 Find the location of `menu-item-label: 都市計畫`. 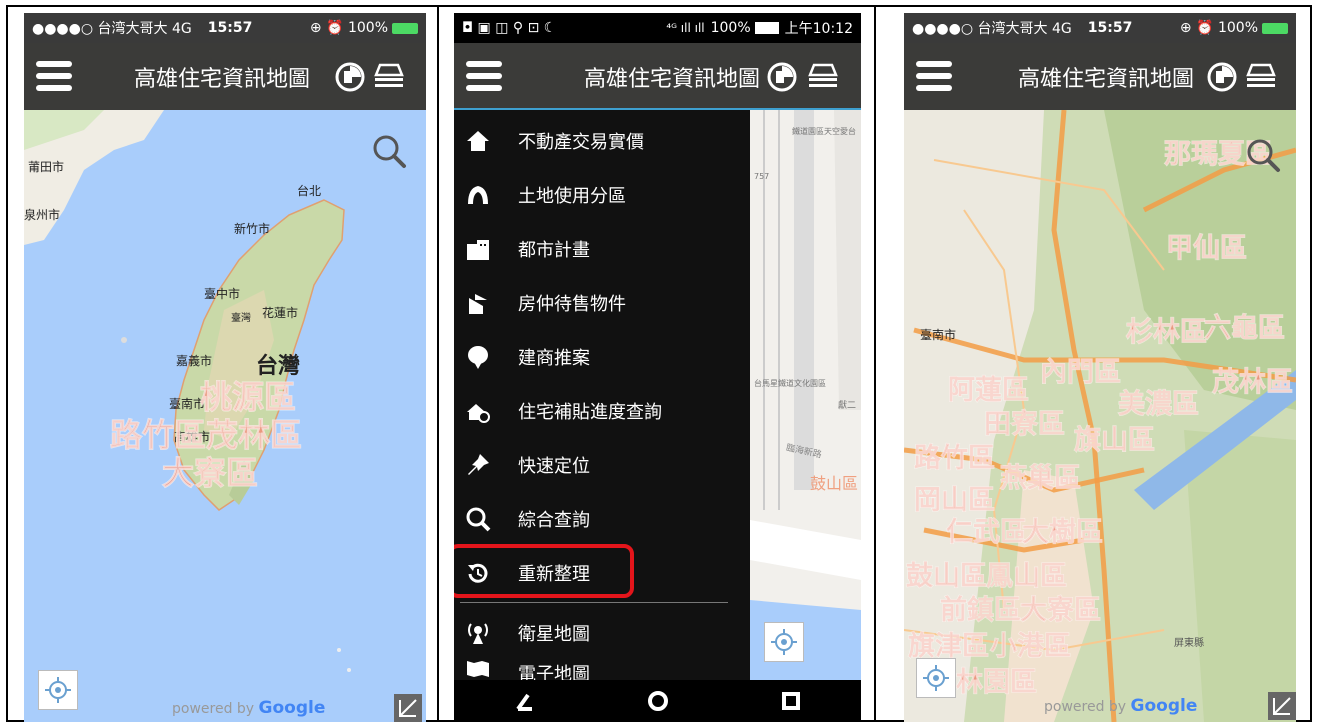

menu-item-label: 都市計畫 is located at coordinates (554, 250).